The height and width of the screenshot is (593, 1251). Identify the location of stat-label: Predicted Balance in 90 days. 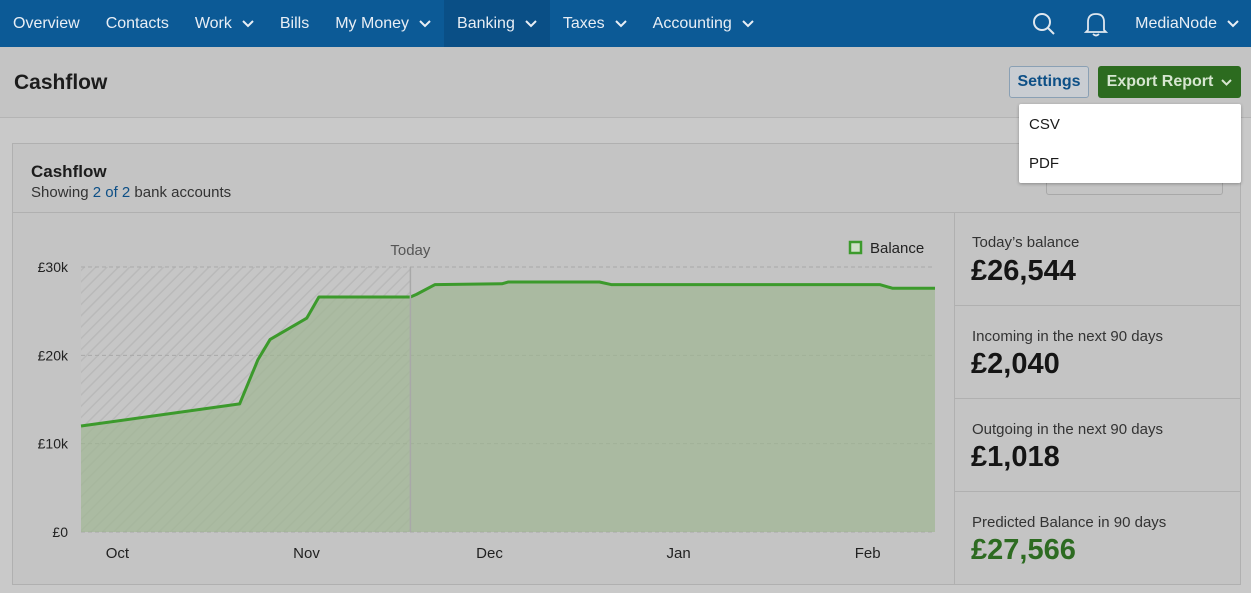
(1069, 522).